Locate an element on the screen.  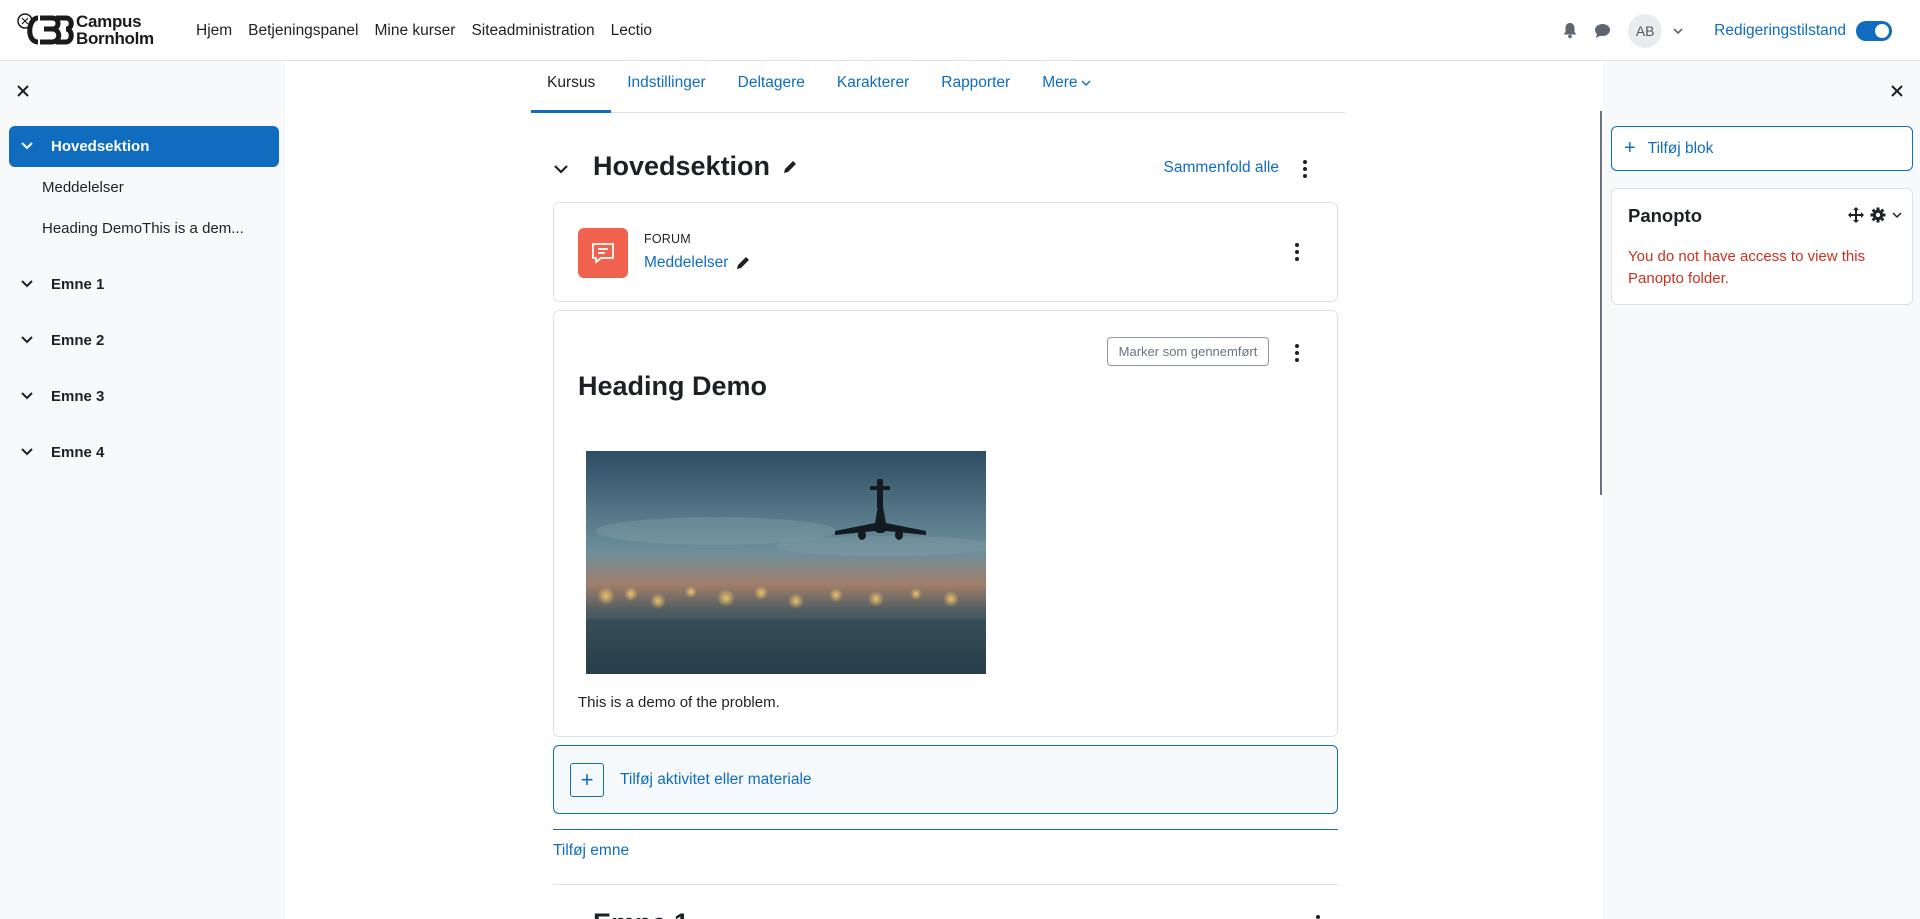
notifications-button is located at coordinates (1570, 31).